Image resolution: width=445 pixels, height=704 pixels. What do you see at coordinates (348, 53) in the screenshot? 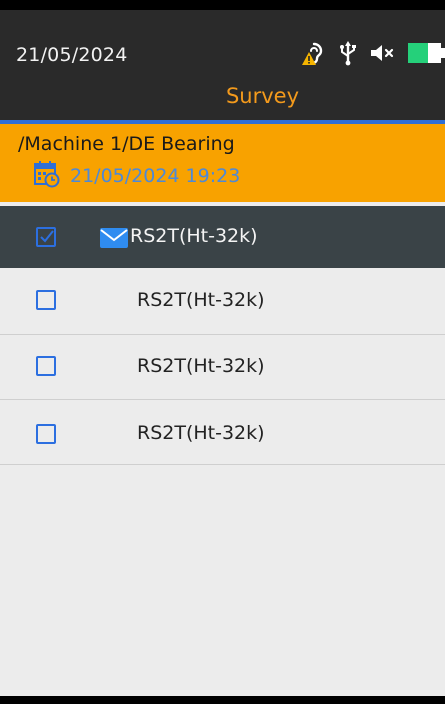
I see `usb-icon` at bounding box center [348, 53].